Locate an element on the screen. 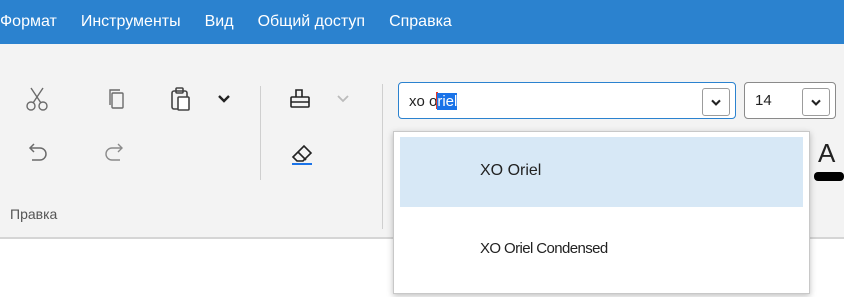  font-color-letter: A is located at coordinates (826, 153).